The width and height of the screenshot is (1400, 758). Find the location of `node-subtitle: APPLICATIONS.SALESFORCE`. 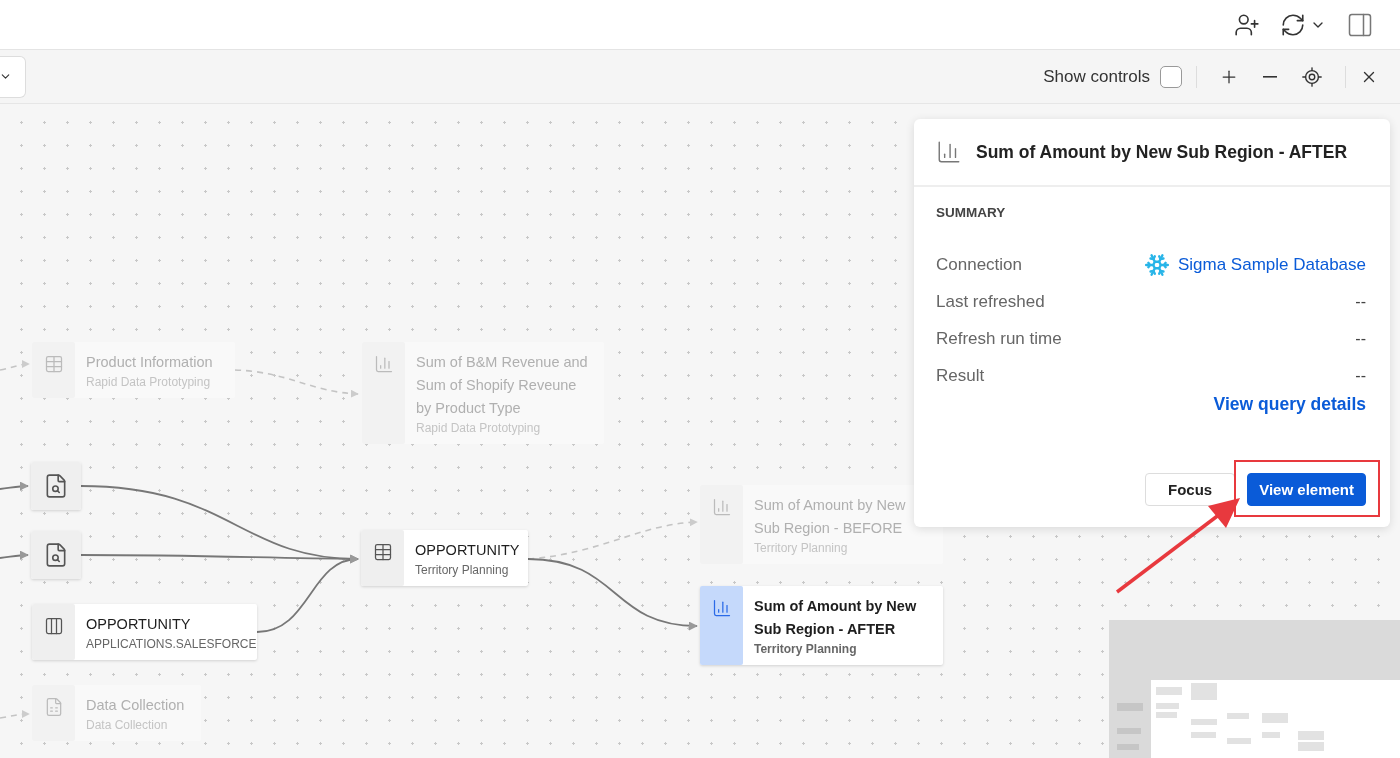

node-subtitle: APPLICATIONS.SALESFORCE is located at coordinates (171, 644).